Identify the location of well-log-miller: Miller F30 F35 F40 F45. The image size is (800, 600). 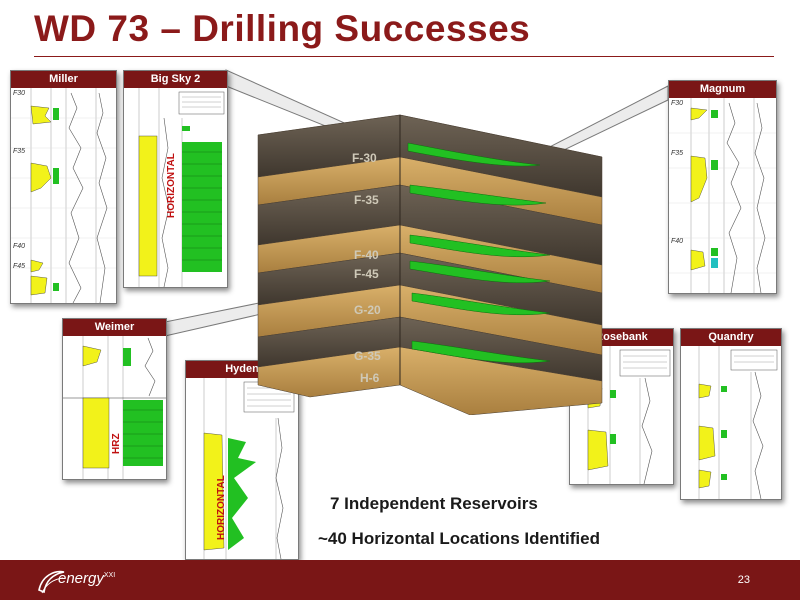
(63, 187).